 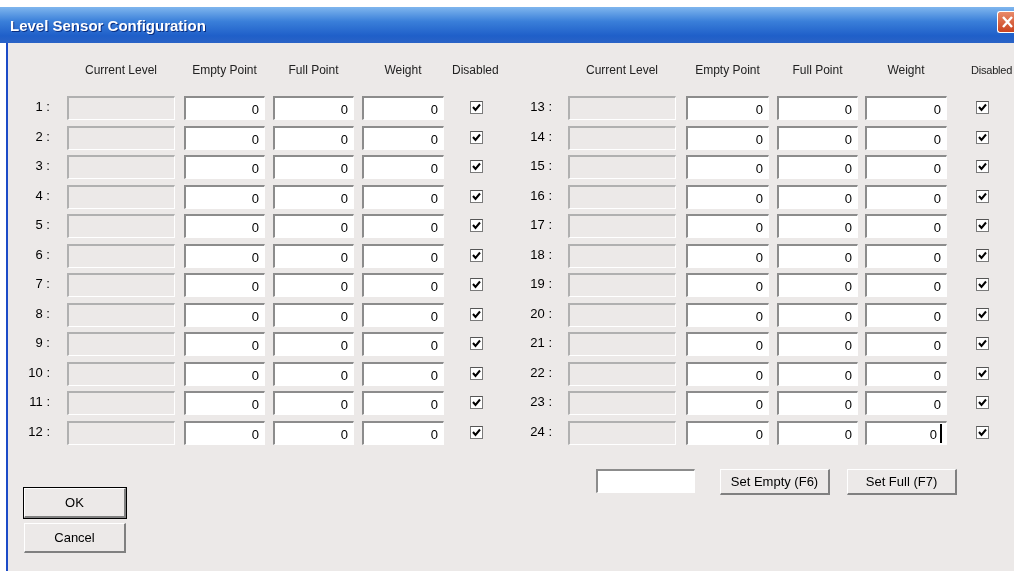 What do you see at coordinates (541, 135) in the screenshot?
I see `sensor-label: 14 :` at bounding box center [541, 135].